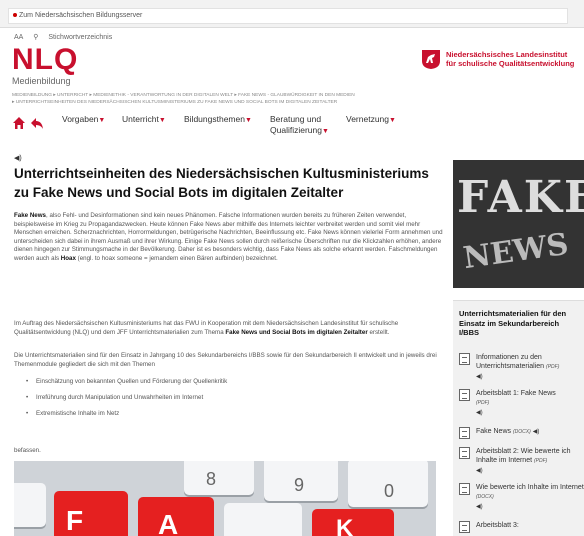 The image size is (584, 536). What do you see at coordinates (516, 251) in the screenshot?
I see `image-word: NEWS` at bounding box center [516, 251].